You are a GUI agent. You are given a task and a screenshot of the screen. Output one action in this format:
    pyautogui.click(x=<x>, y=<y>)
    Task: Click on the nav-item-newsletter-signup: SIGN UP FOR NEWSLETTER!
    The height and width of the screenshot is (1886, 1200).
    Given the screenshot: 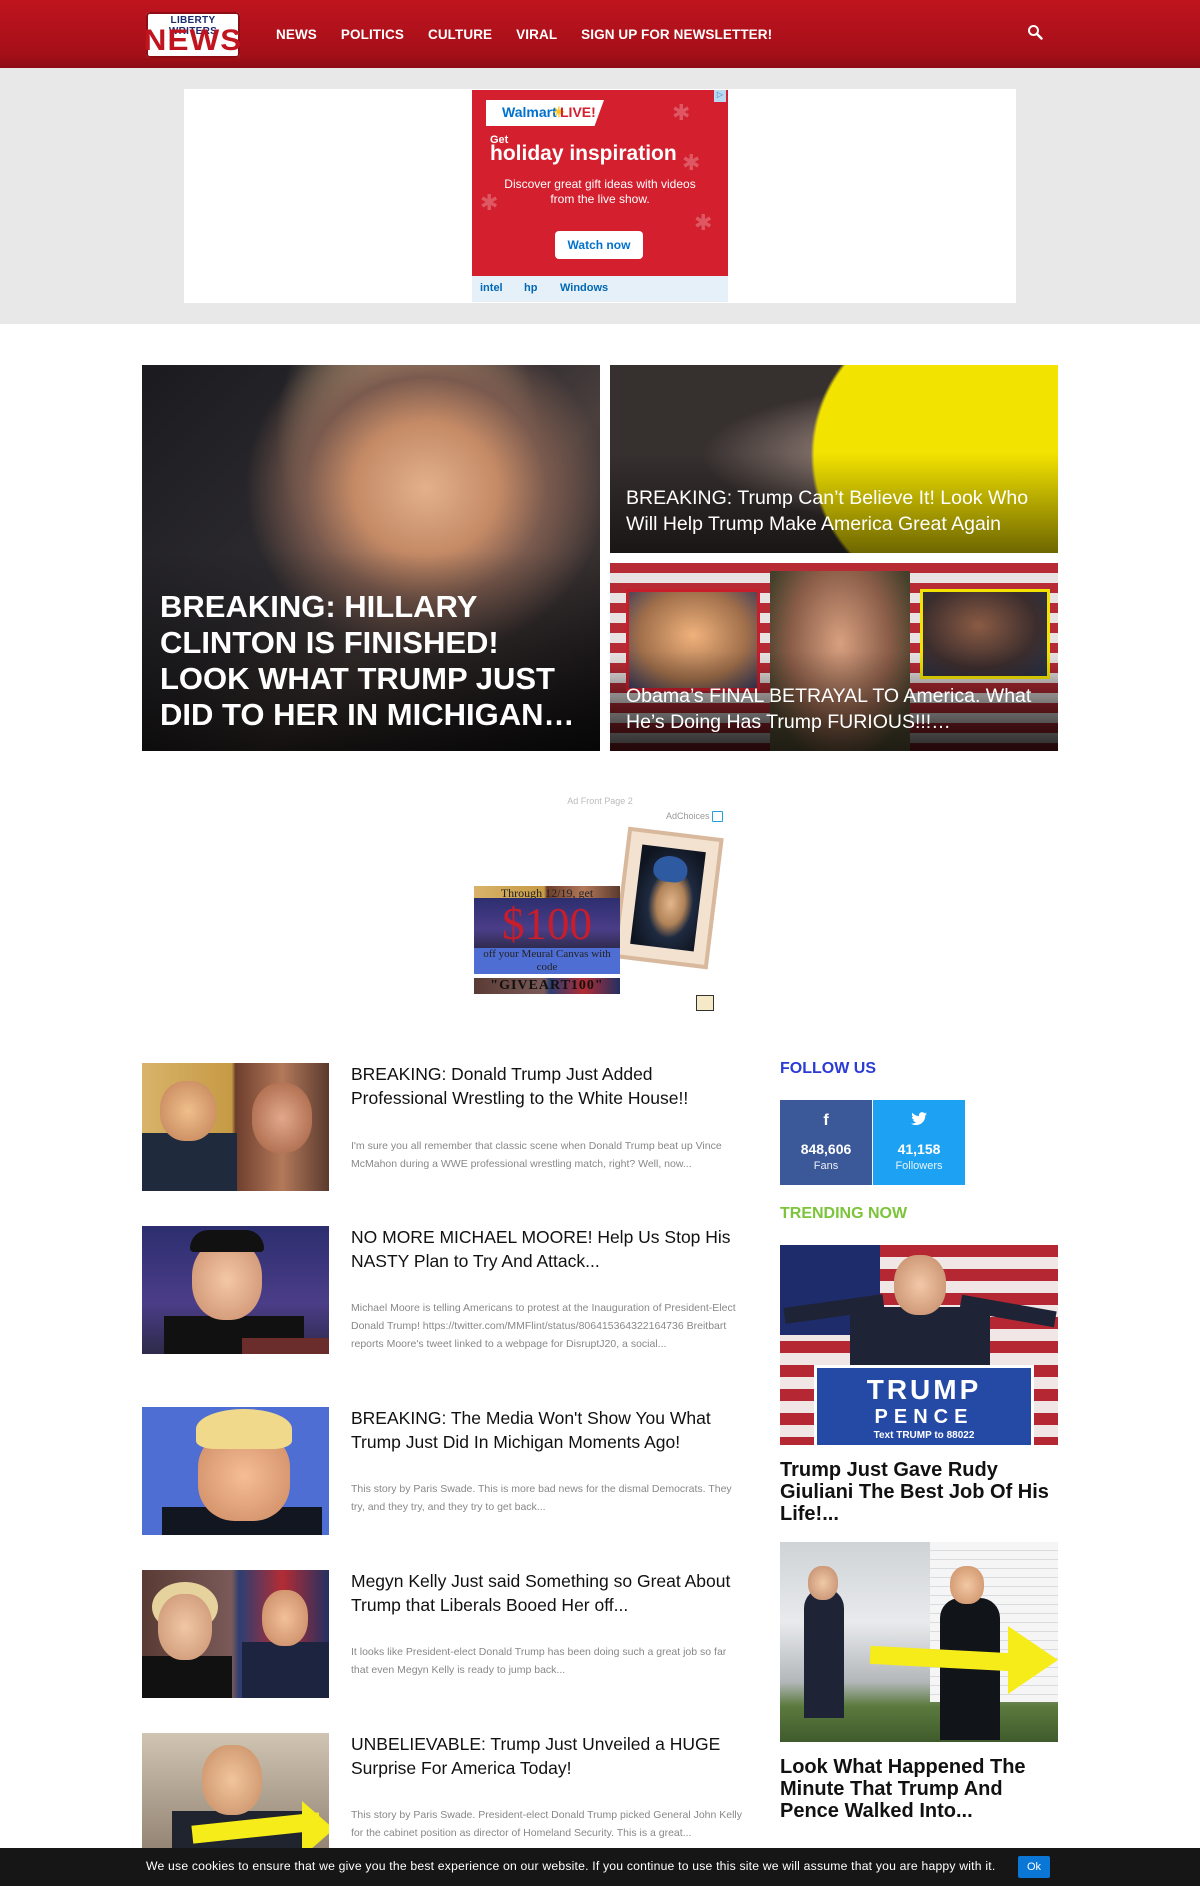 What is the action you would take?
    pyautogui.click(x=676, y=34)
    